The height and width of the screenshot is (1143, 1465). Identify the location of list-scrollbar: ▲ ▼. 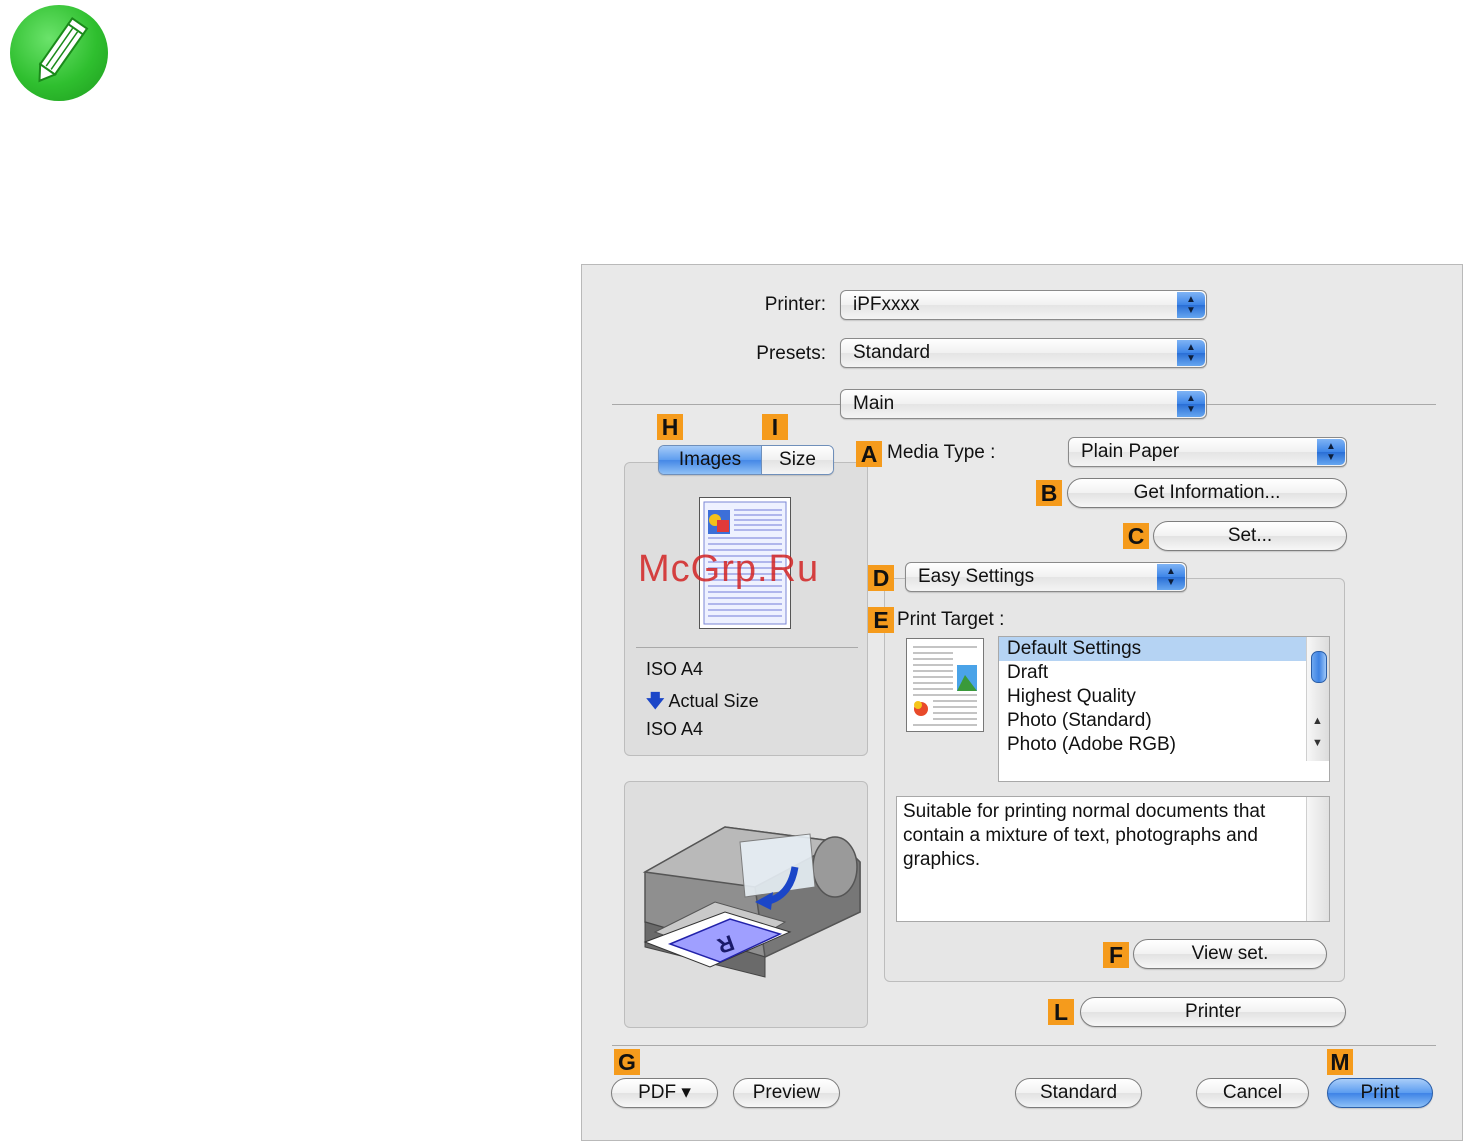
(1317, 699).